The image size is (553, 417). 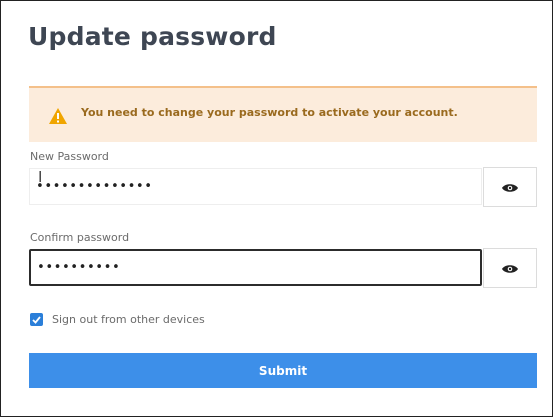 I want to click on sign-out-label: Sign out from other devices, so click(x=128, y=319).